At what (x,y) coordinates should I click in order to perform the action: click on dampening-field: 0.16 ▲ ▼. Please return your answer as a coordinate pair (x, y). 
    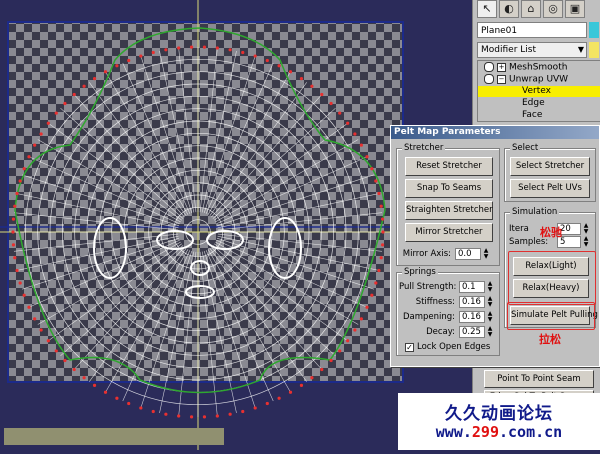
    Looking at the image, I should click on (475, 317).